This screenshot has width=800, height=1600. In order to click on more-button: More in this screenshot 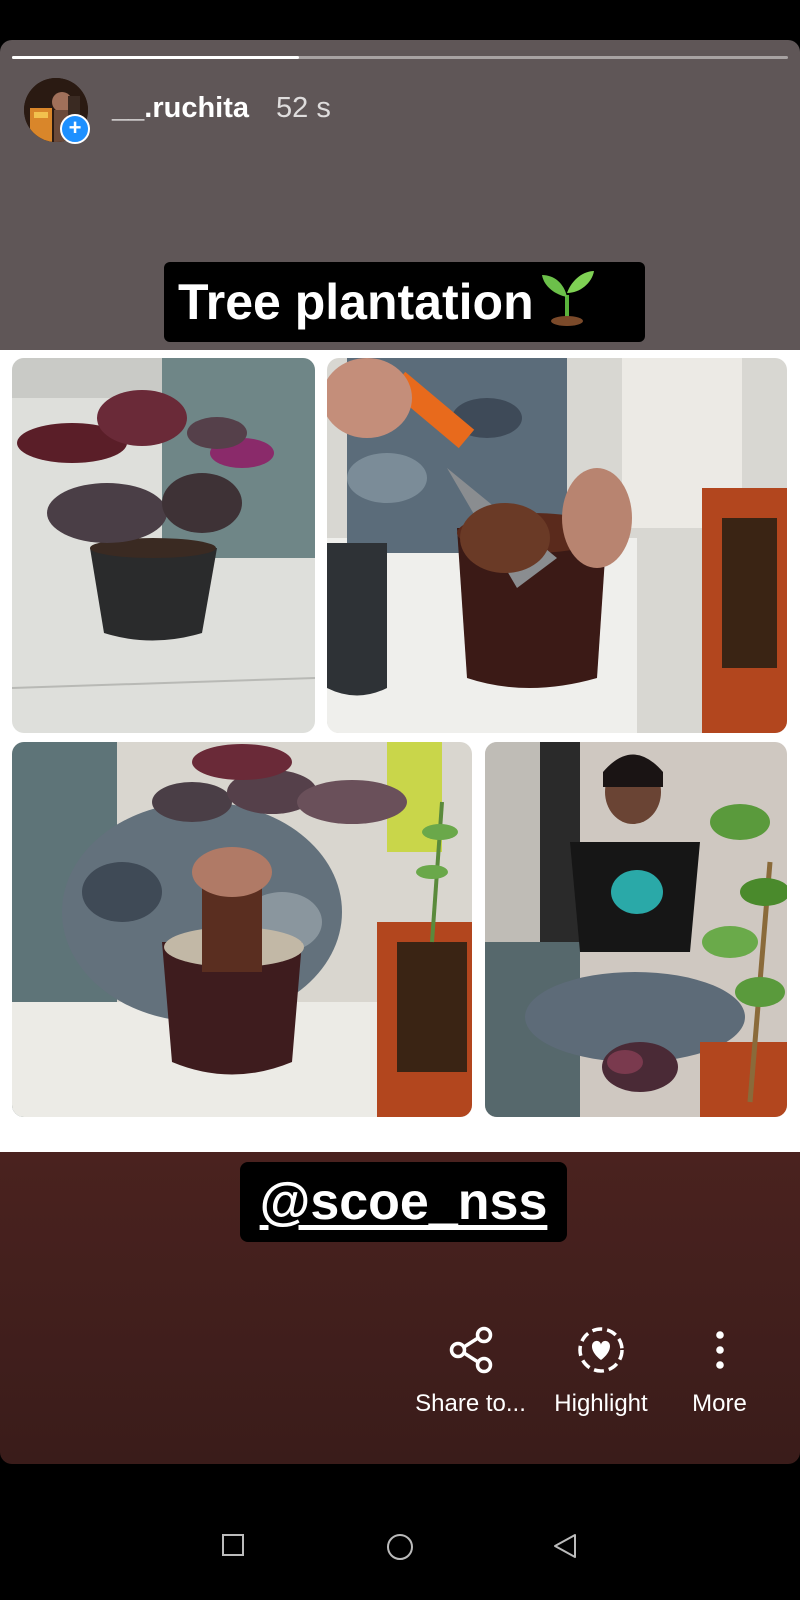, I will do `click(719, 1370)`.